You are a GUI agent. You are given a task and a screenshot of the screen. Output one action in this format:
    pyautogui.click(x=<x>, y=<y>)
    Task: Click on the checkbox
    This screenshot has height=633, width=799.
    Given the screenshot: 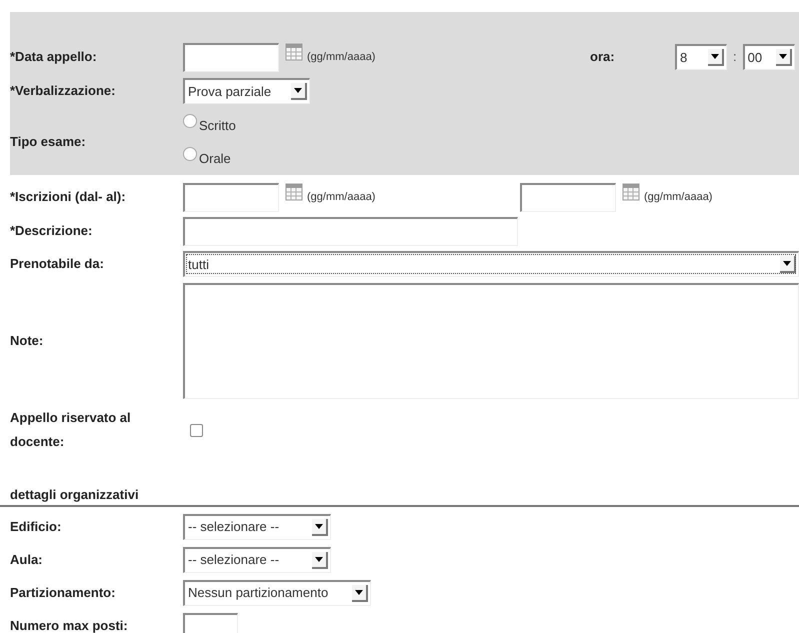 What is the action you would take?
    pyautogui.click(x=196, y=430)
    